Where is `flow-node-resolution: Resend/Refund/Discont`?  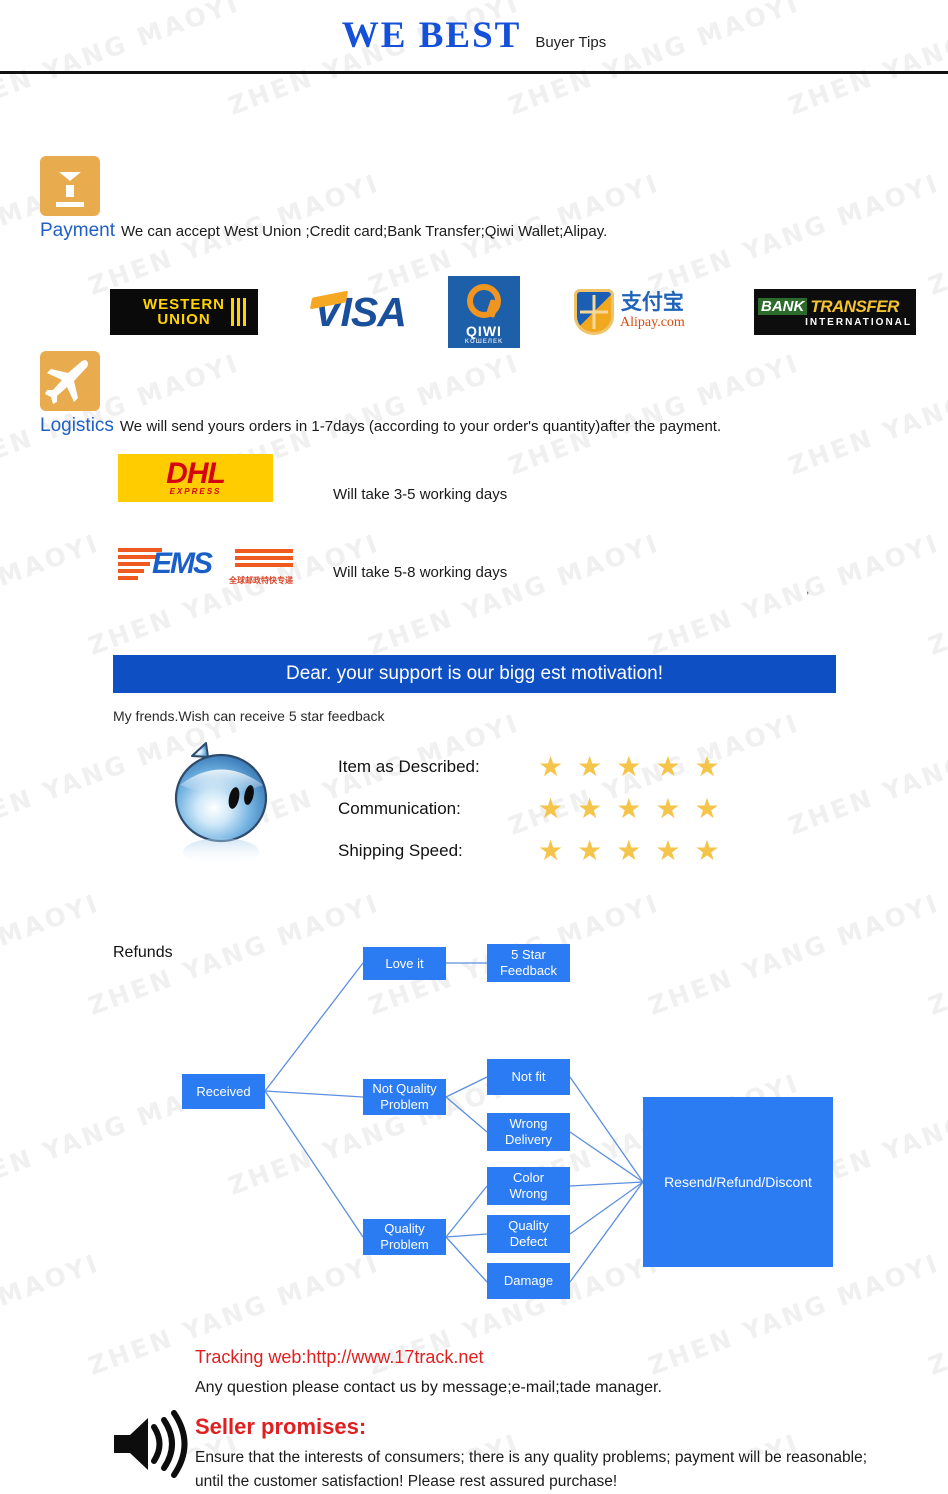 flow-node-resolution: Resend/Refund/Discont is located at coordinates (738, 1182).